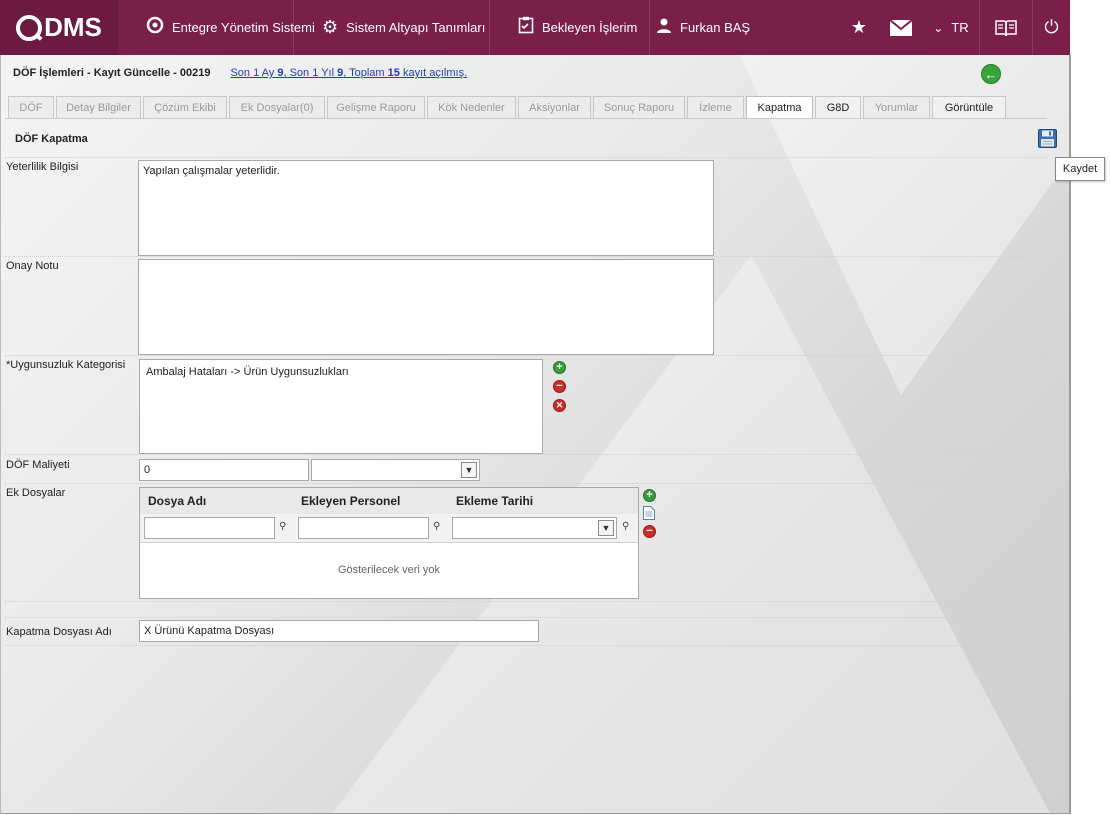 This screenshot has height=815, width=1110. I want to click on onay-notu-label: Onay Notu, so click(32, 266).